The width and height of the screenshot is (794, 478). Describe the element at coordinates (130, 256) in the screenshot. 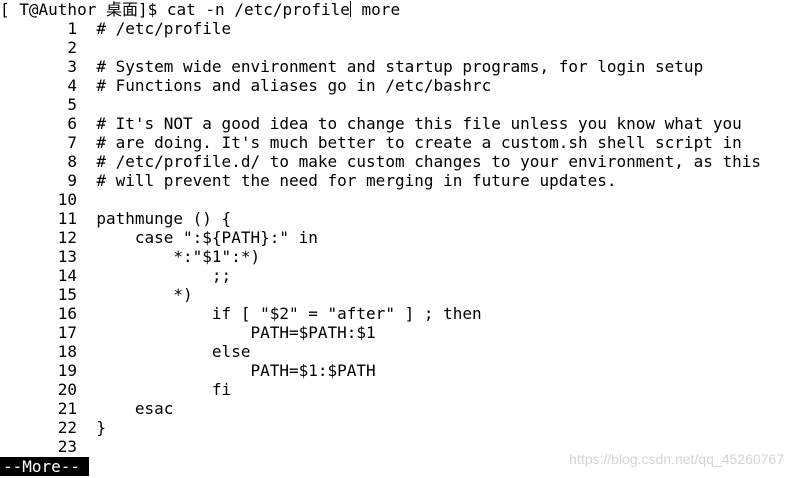

I see `output-line: 13 *:"$1":*)` at that location.